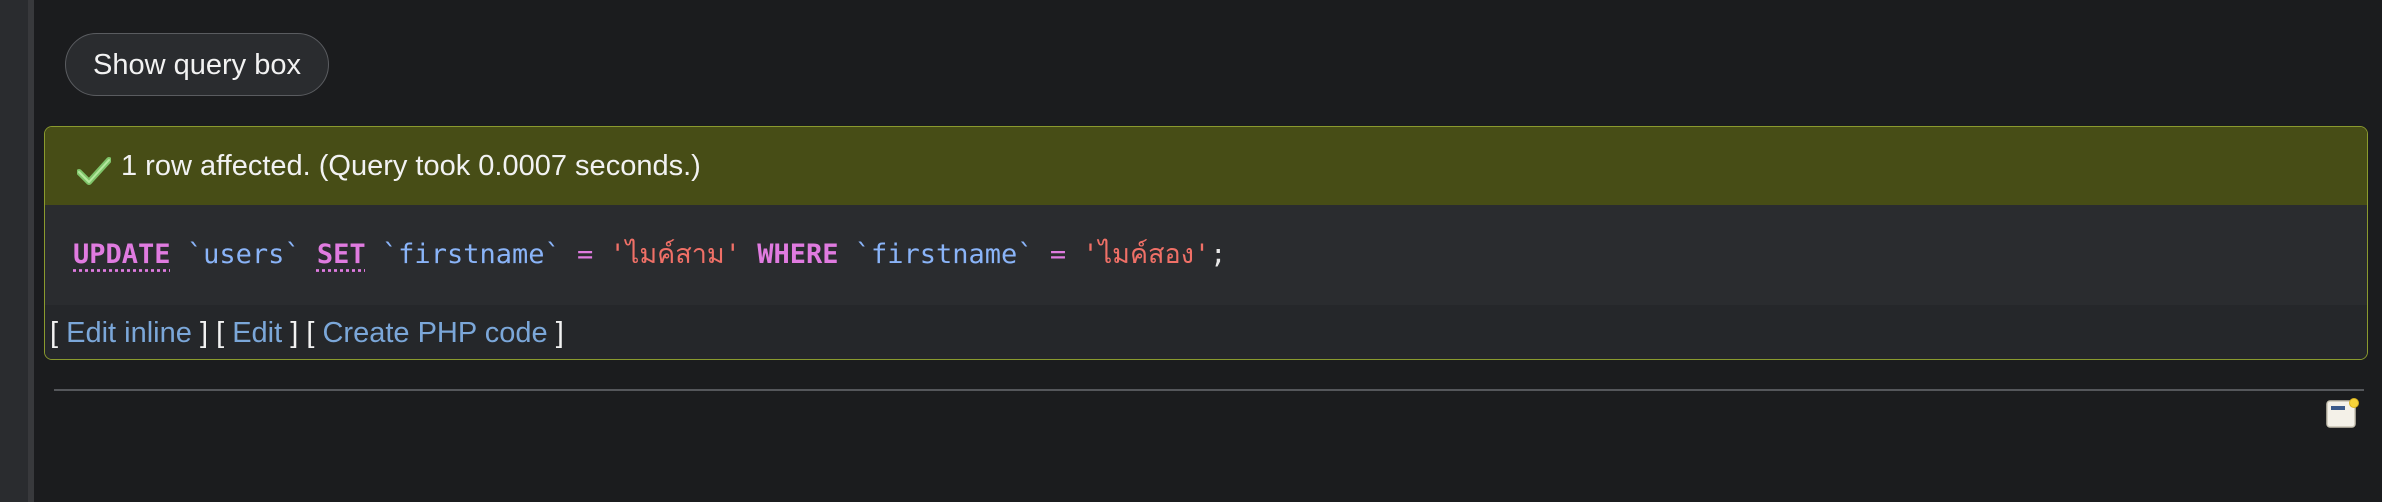 This screenshot has width=2382, height=502. Describe the element at coordinates (1209, 390) in the screenshot. I see `section-divider` at that location.